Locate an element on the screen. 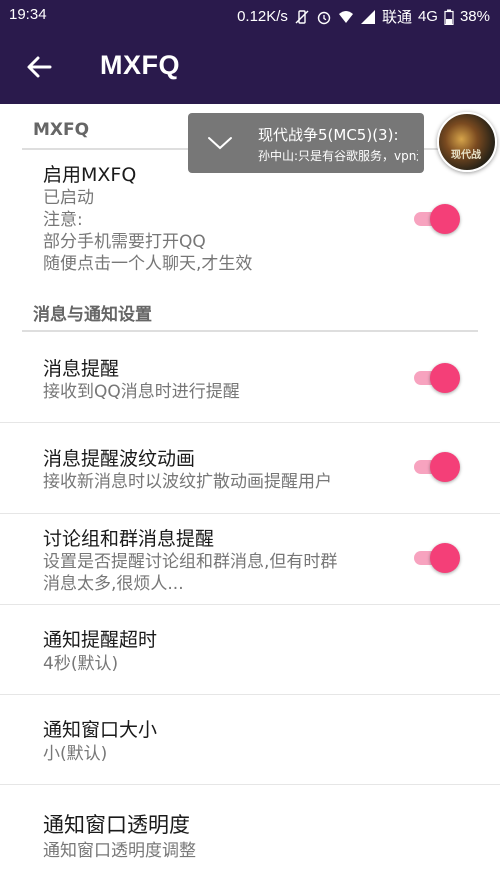 The height and width of the screenshot is (889, 500). page-title: MXFQ is located at coordinates (140, 65).